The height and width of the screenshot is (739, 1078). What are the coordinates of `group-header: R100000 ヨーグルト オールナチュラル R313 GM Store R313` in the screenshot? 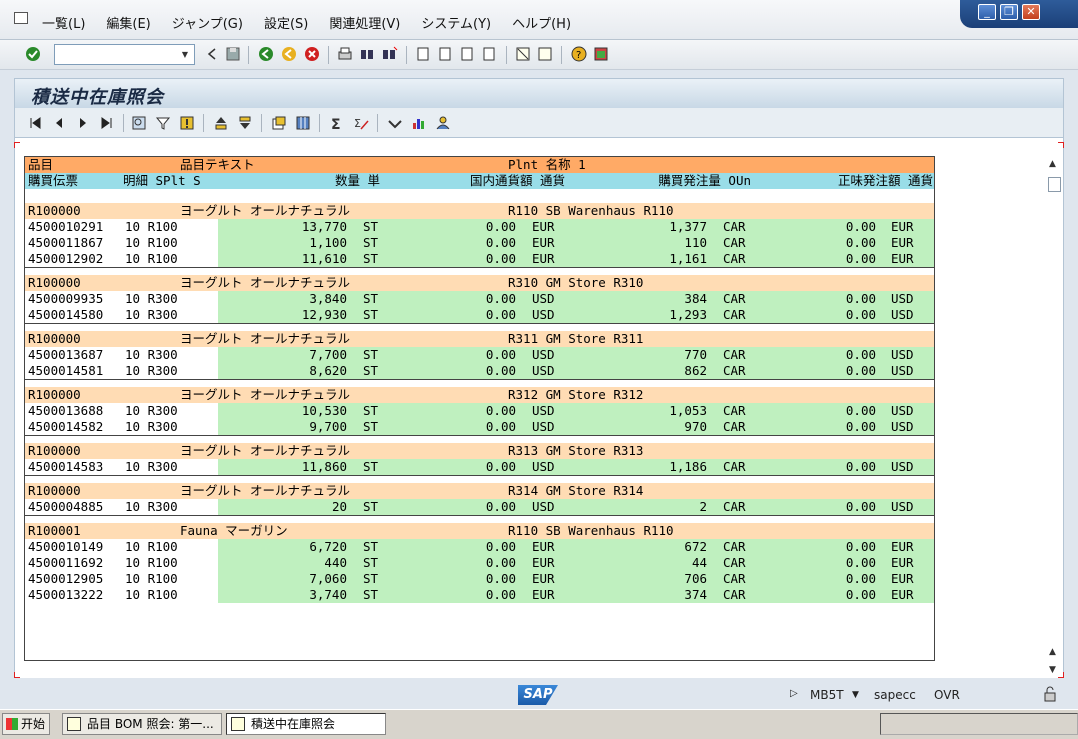 It's located at (479, 451).